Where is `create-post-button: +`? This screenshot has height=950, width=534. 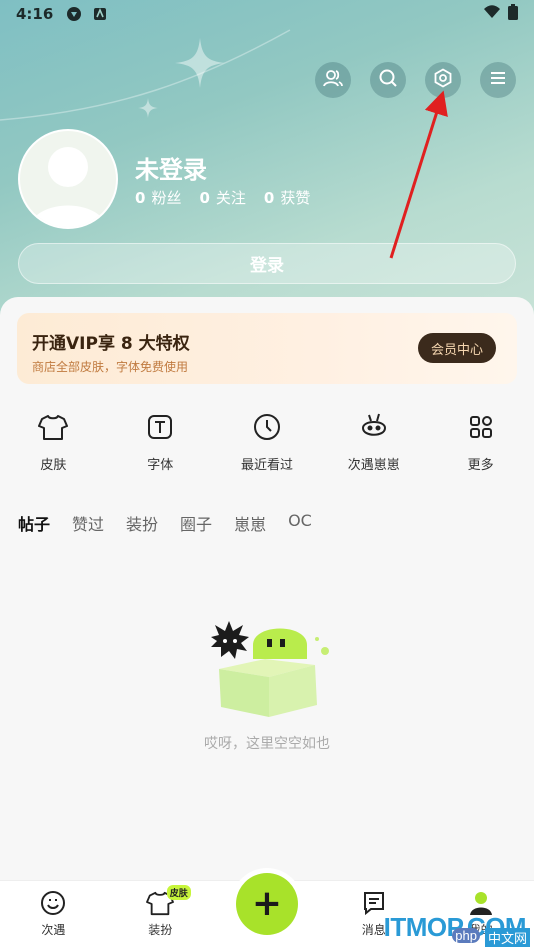 create-post-button: + is located at coordinates (267, 904).